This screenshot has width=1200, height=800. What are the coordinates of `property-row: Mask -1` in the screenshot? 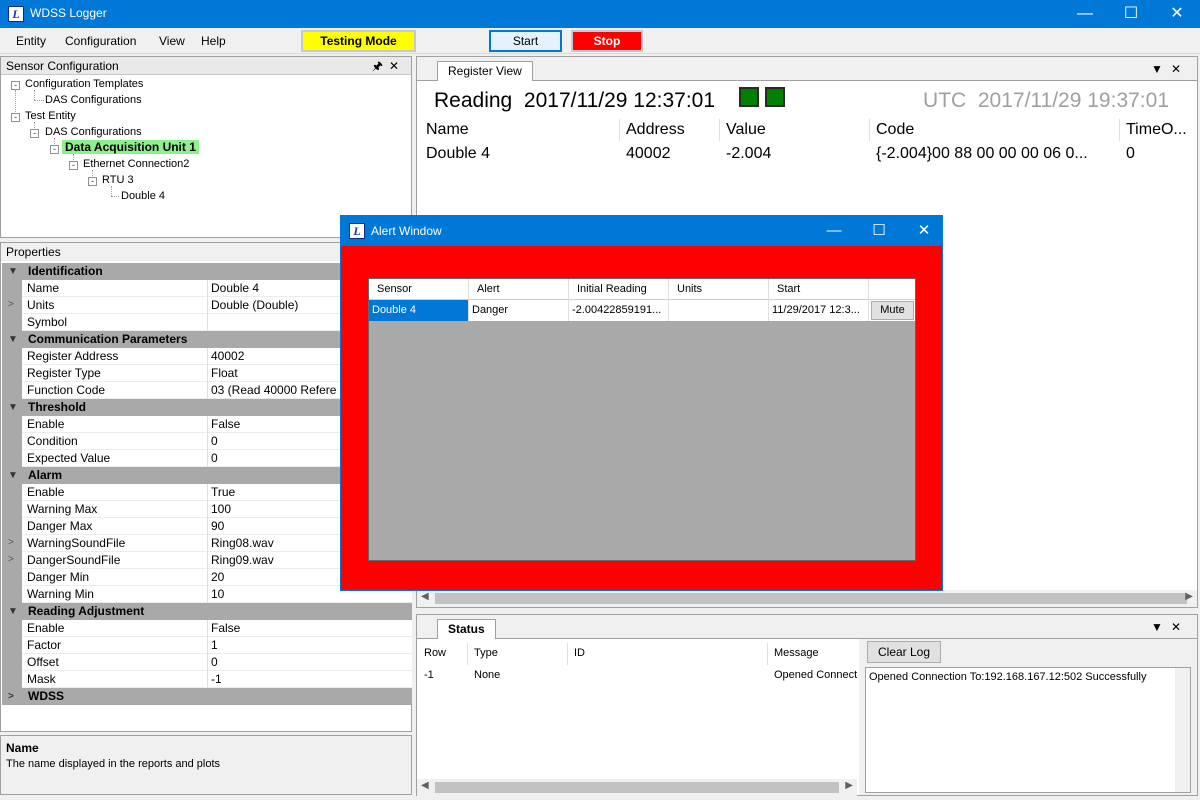 It's located at (207, 679).